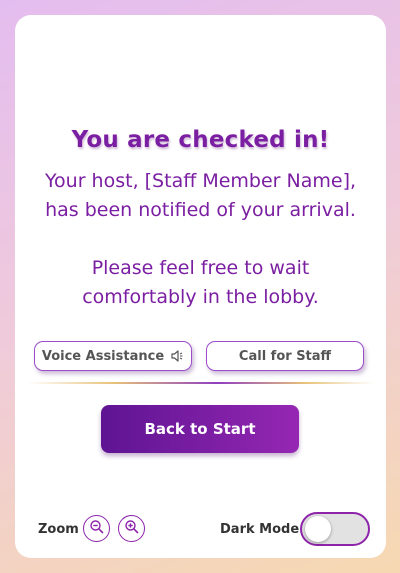  What do you see at coordinates (200, 210) in the screenshot?
I see `host-line-2: has been notified of your arrival.` at bounding box center [200, 210].